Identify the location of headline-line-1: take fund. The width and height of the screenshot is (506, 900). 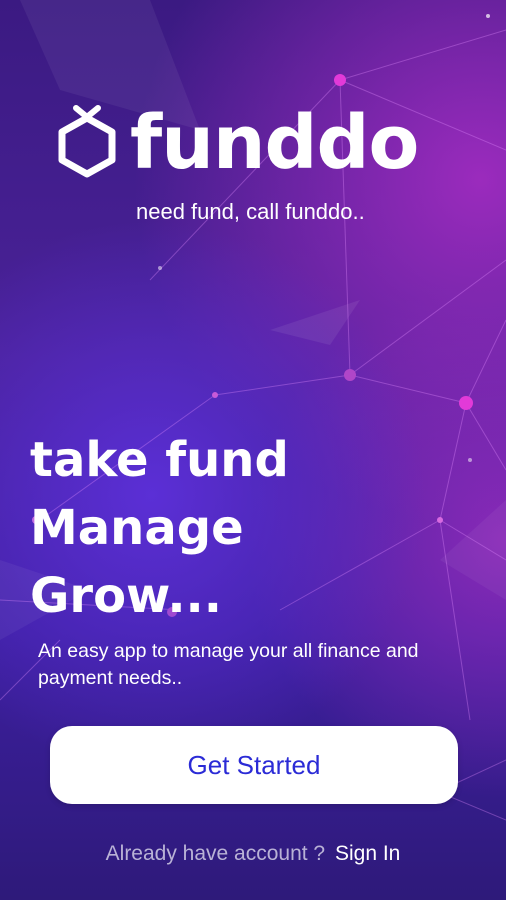
(159, 460).